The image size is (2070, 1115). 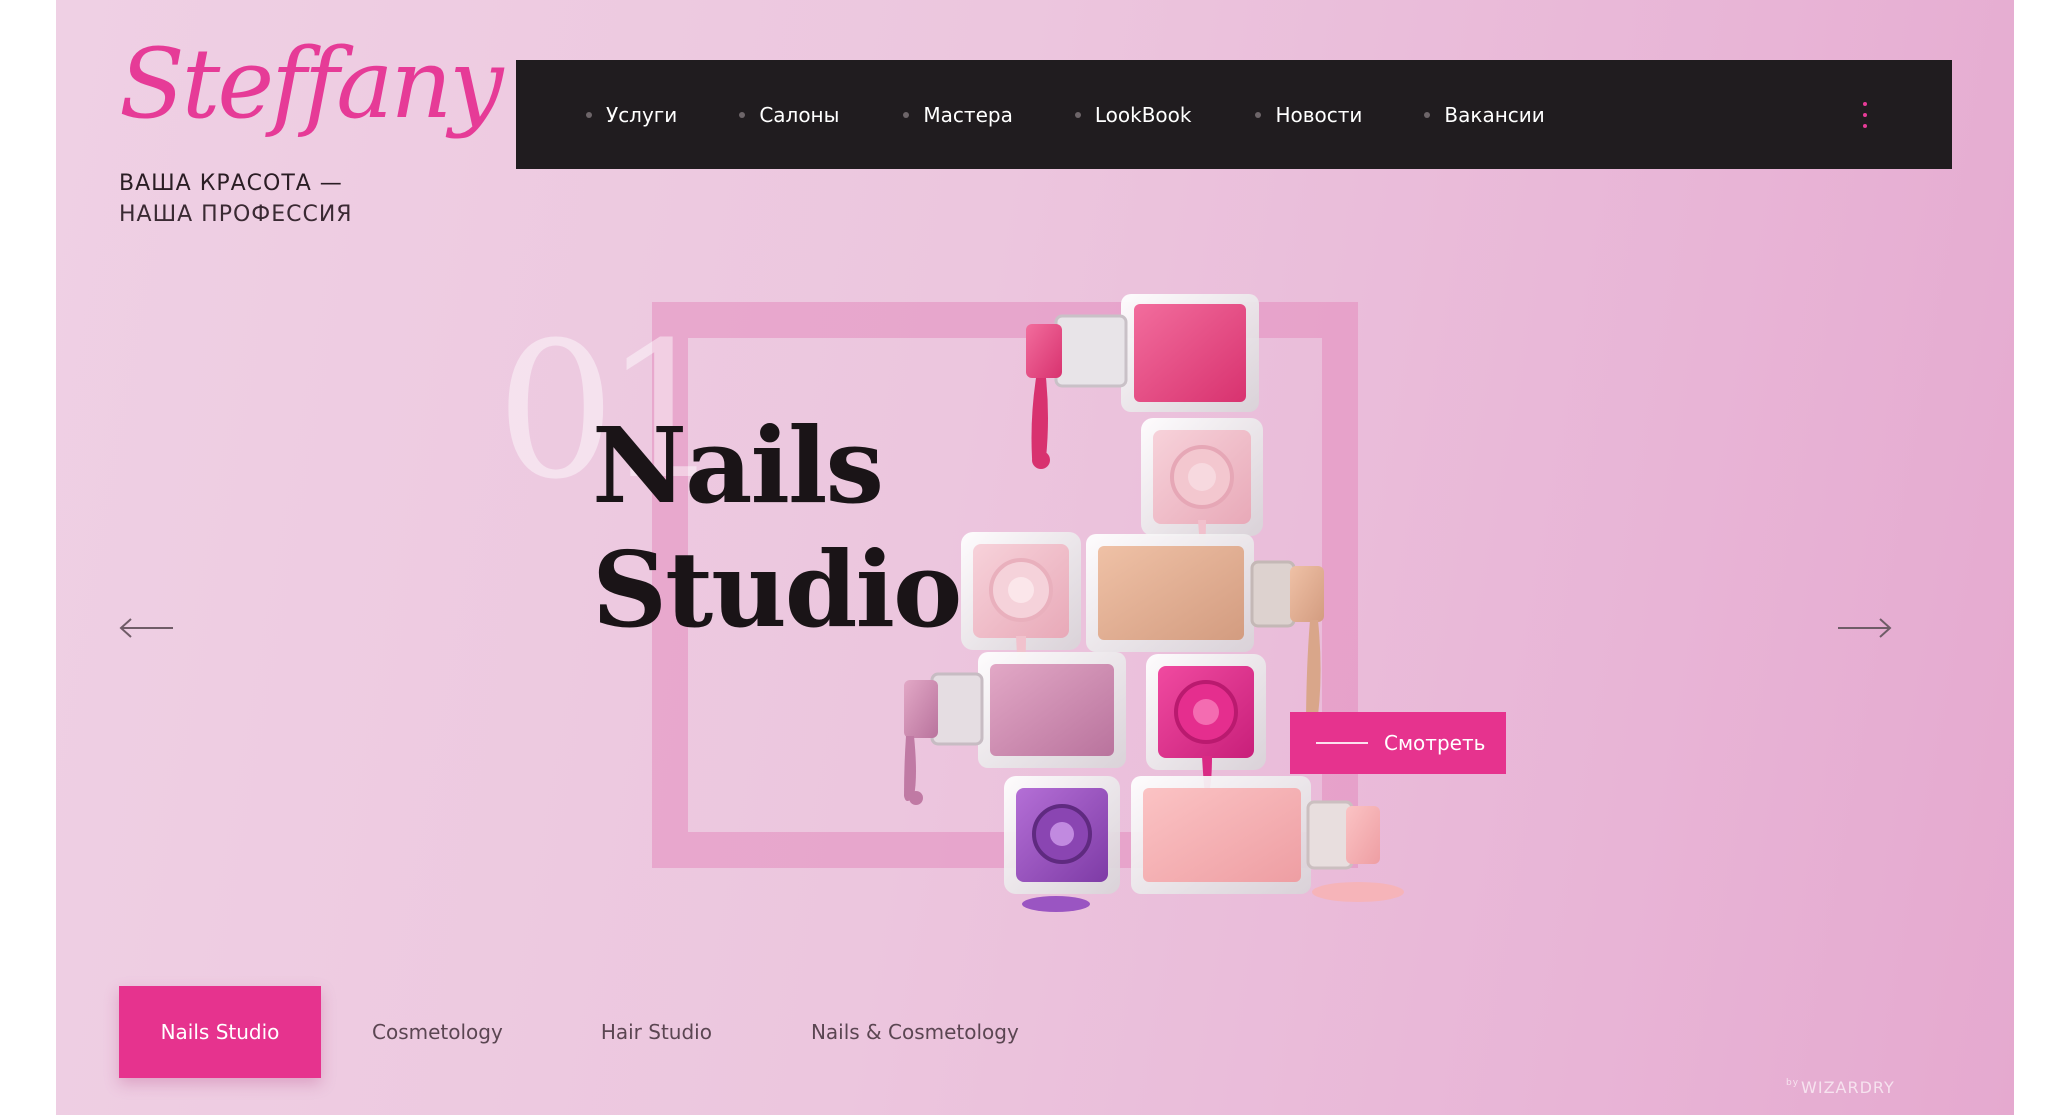 What do you see at coordinates (1494, 114) in the screenshot?
I see `nav-item-label: Вакансии` at bounding box center [1494, 114].